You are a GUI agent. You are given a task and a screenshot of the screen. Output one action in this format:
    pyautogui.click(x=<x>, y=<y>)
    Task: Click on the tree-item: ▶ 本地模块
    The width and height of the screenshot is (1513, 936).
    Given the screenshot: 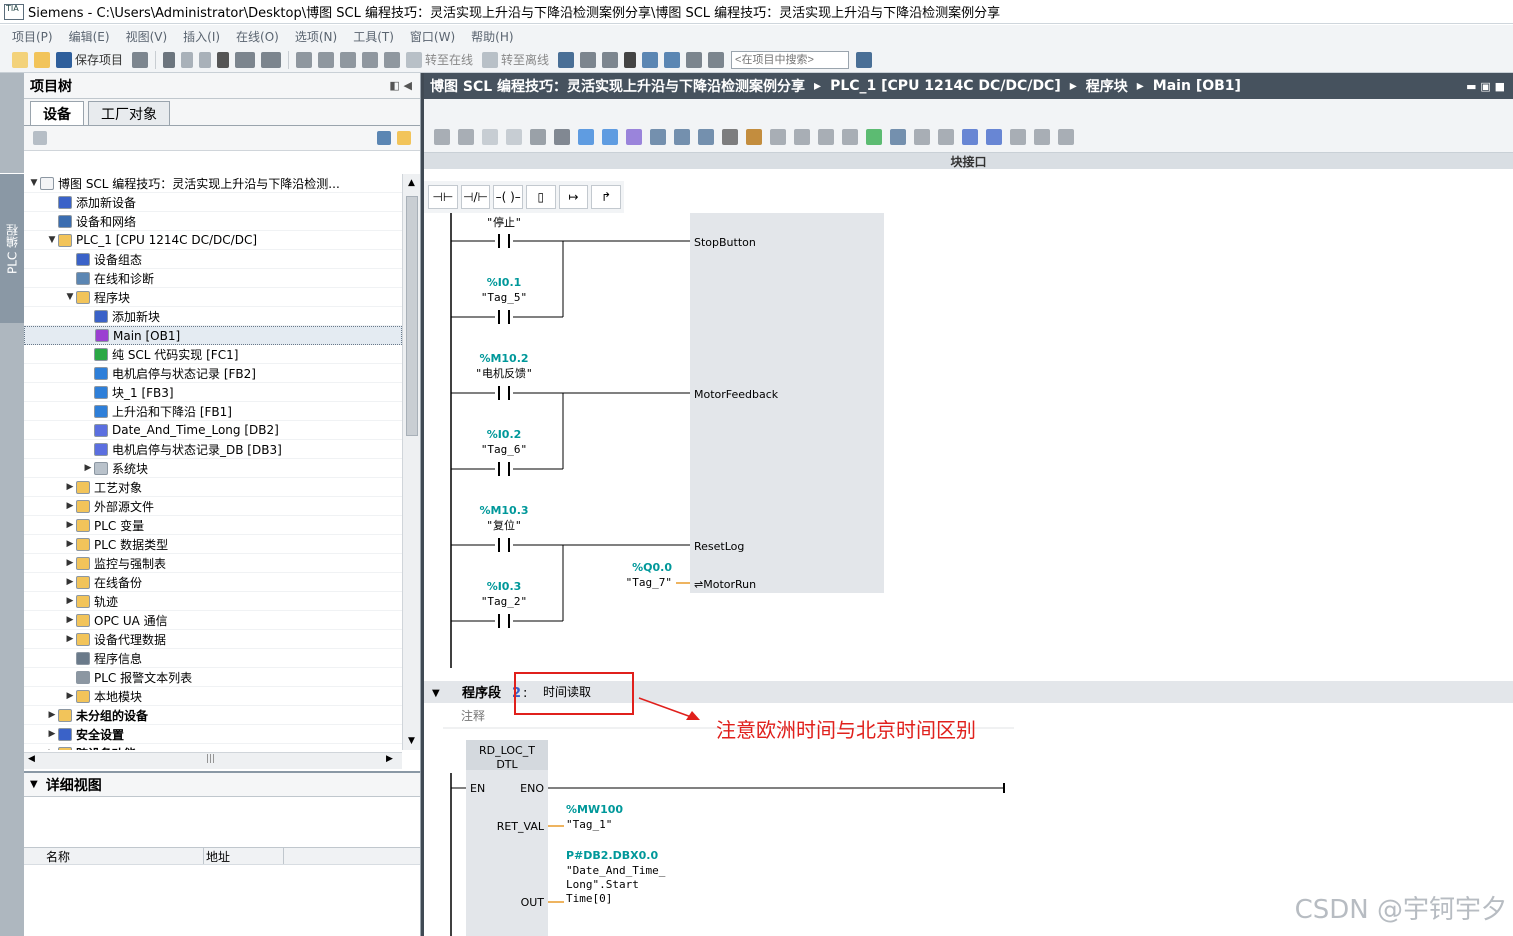 What is the action you would take?
    pyautogui.click(x=213, y=696)
    